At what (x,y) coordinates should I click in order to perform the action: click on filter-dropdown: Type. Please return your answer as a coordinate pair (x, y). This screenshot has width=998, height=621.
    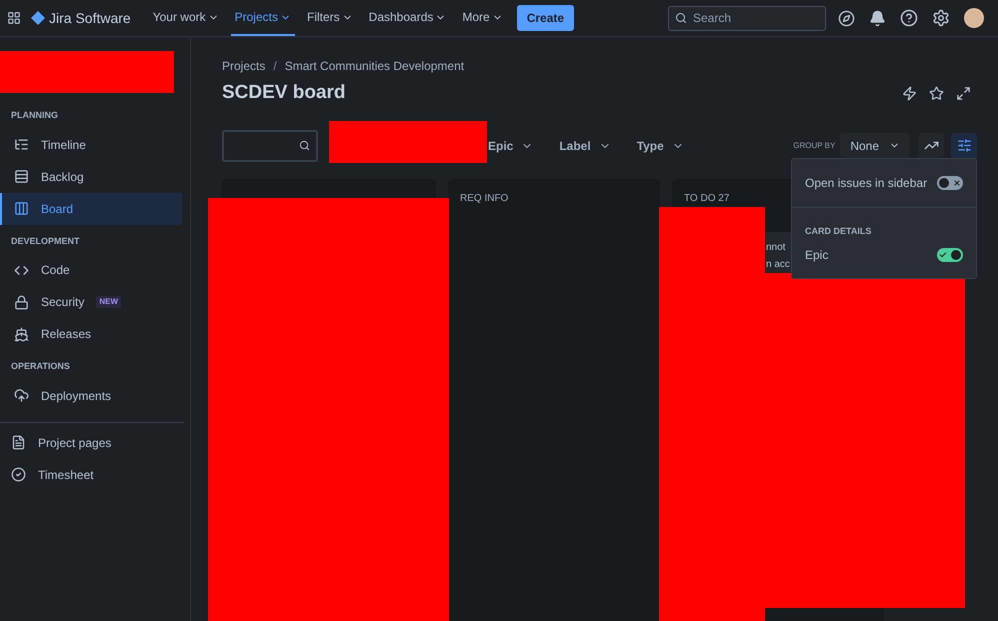
    Looking at the image, I should click on (660, 145).